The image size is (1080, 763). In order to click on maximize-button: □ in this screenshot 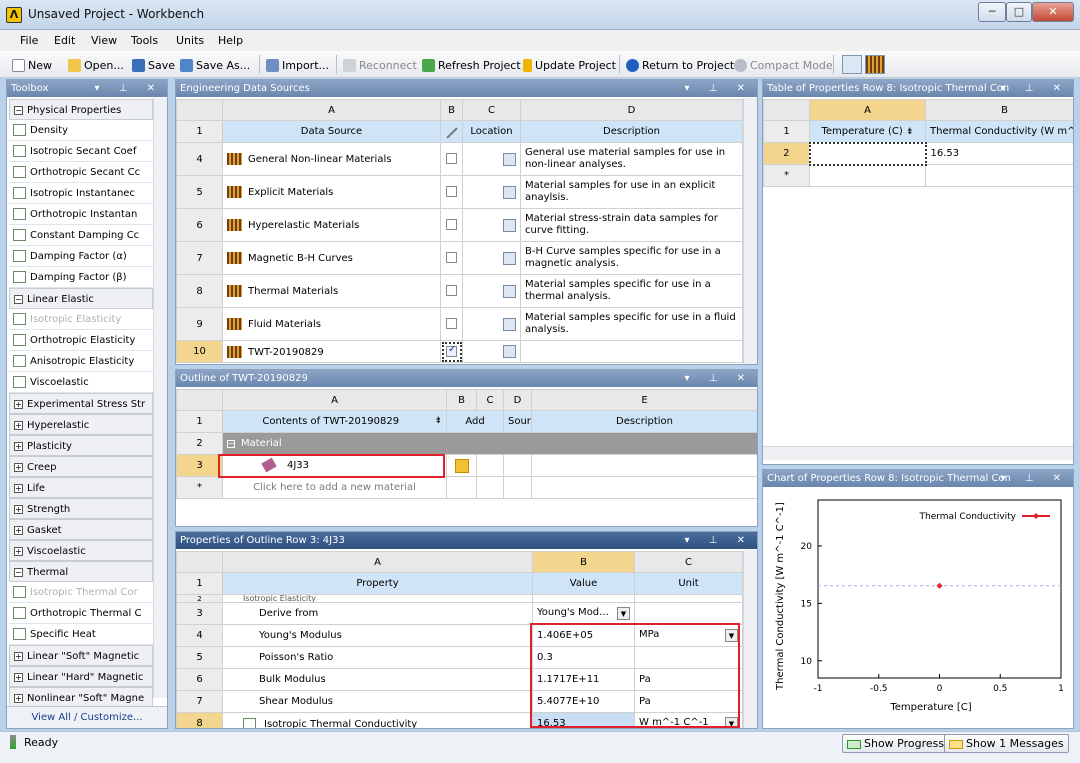, I will do `click(1019, 12)`.